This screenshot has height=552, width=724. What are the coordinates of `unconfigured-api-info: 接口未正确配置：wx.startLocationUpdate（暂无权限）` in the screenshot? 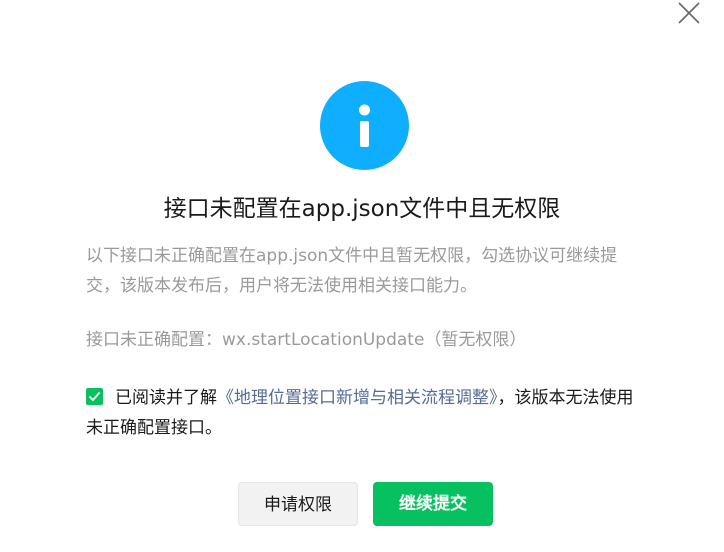 It's located at (306, 340).